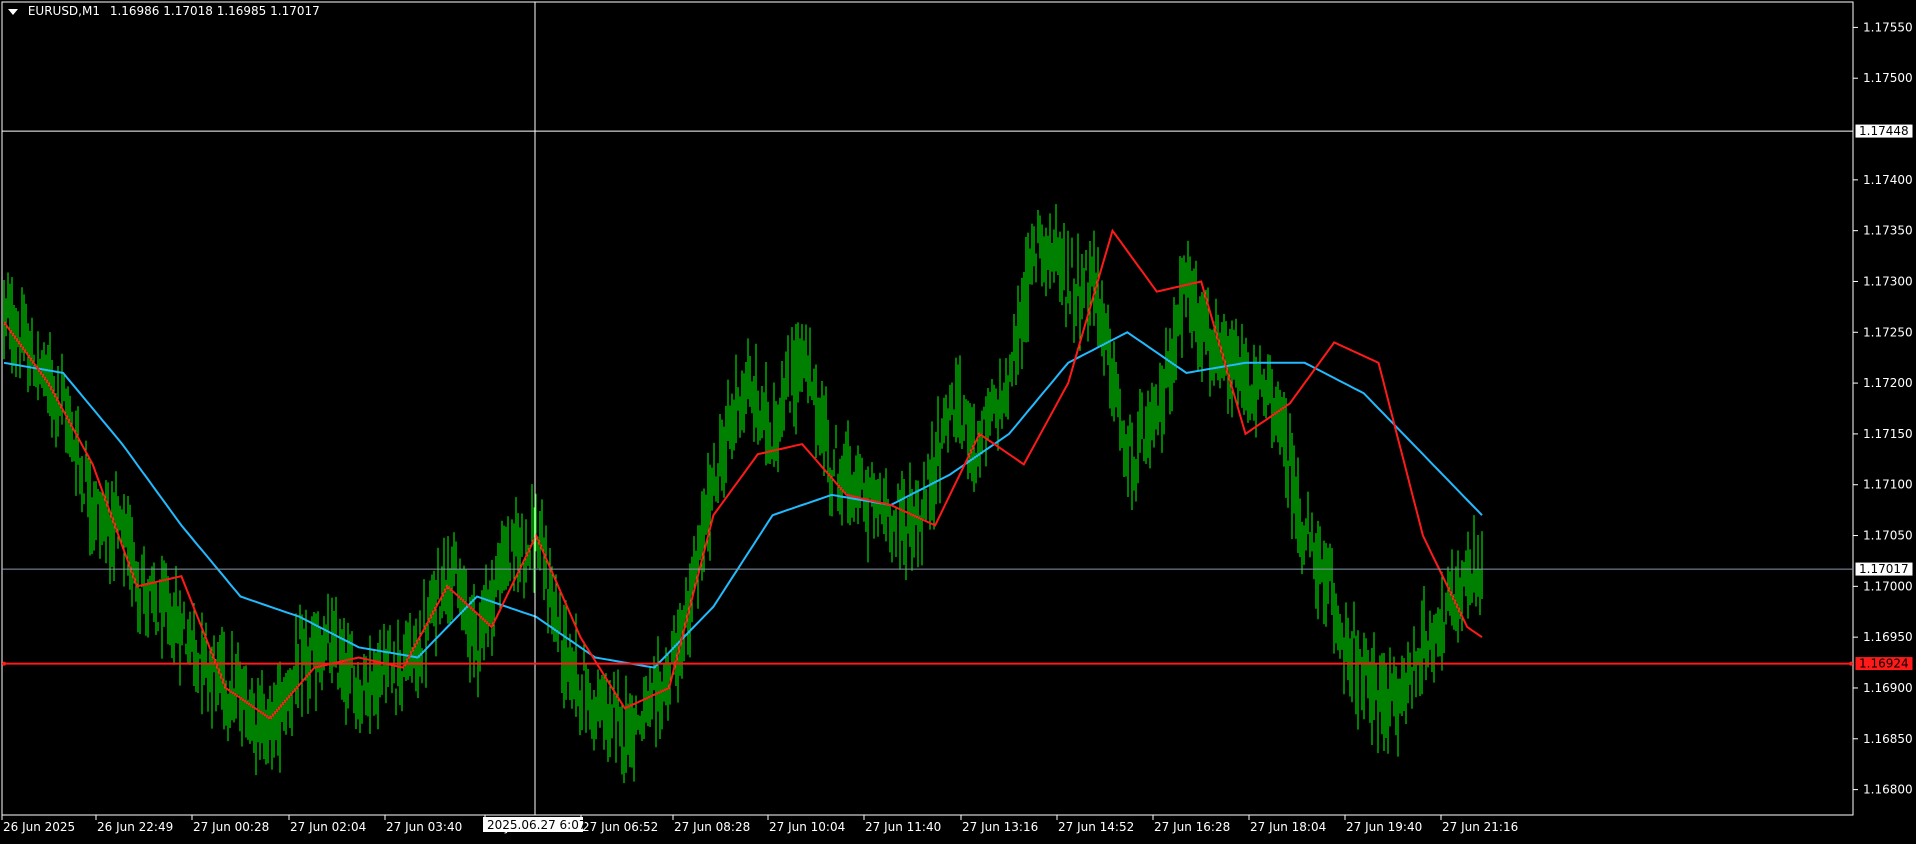 The image size is (1916, 844). Describe the element at coordinates (1096, 827) in the screenshot. I see `x-tick-label: 27 Jun 14:52` at that location.